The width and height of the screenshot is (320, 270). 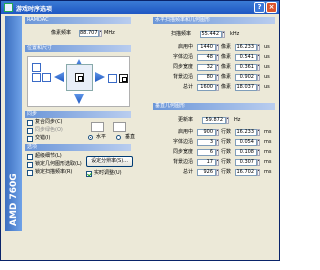 What do you see at coordinates (223, 34) in the screenshot?
I see `scan-rate-spinner` at bounding box center [223, 34].